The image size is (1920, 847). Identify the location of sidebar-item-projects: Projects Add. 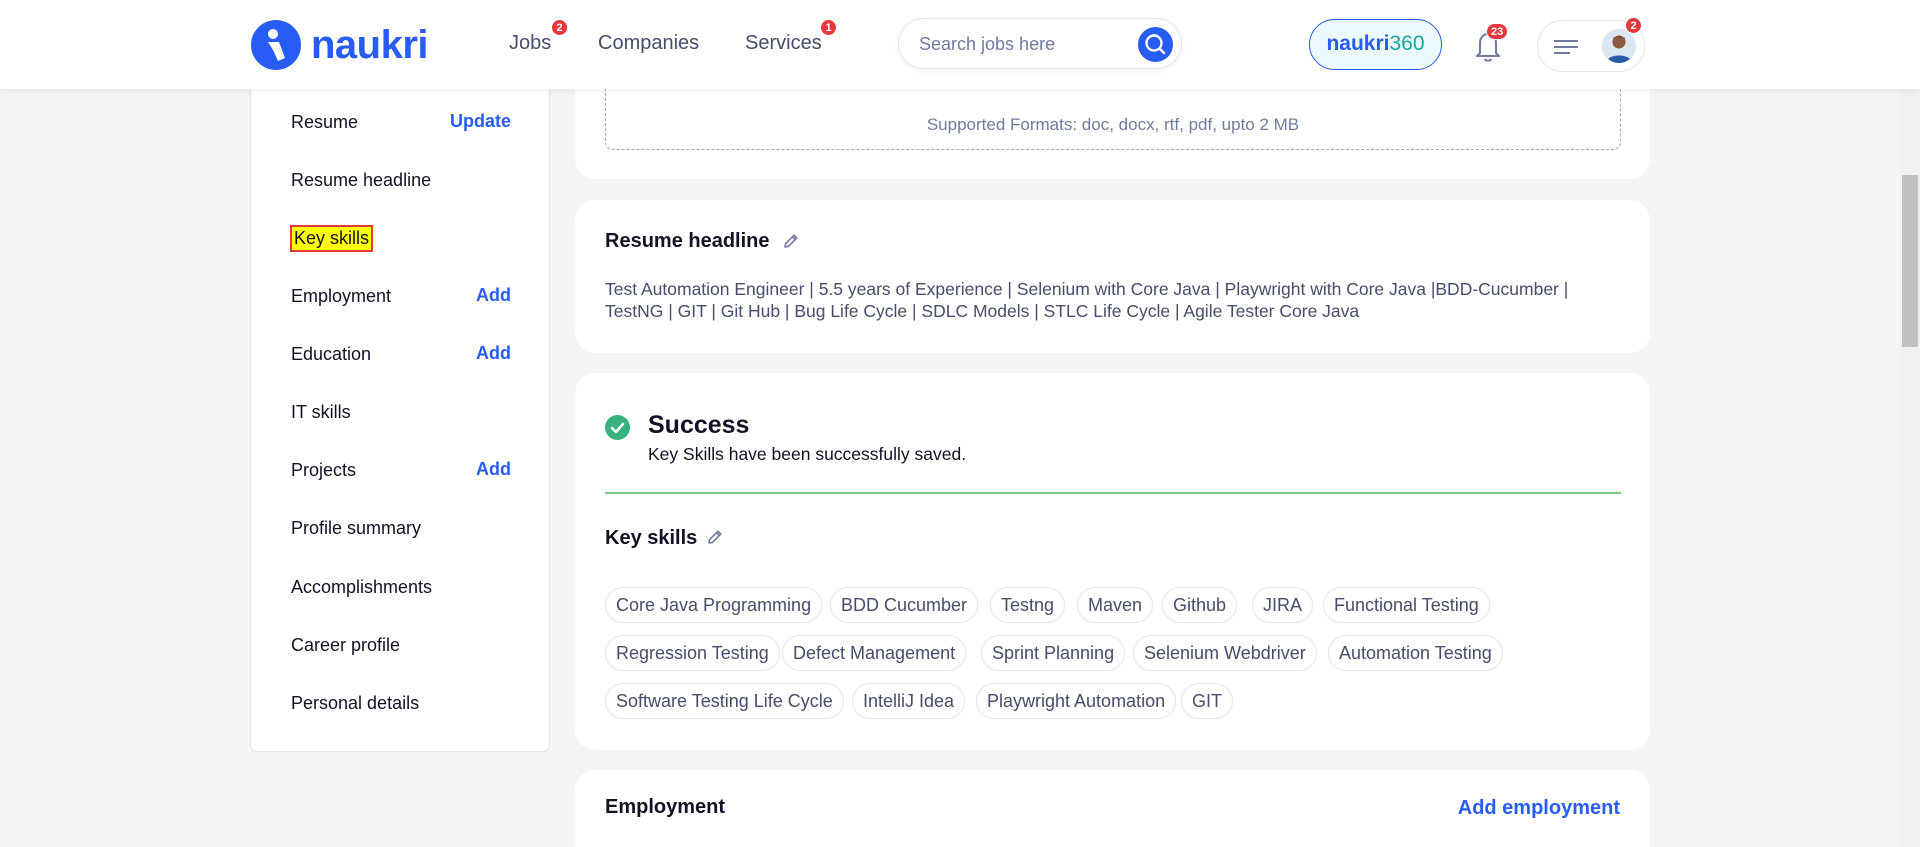
(401, 471).